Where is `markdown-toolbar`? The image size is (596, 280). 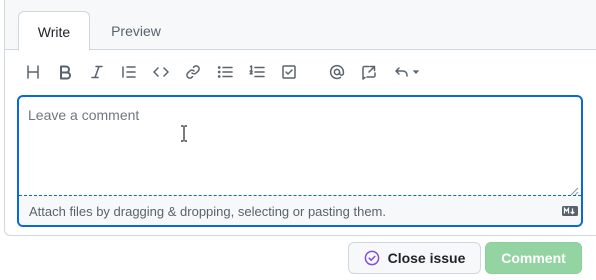 markdown-toolbar is located at coordinates (298, 73).